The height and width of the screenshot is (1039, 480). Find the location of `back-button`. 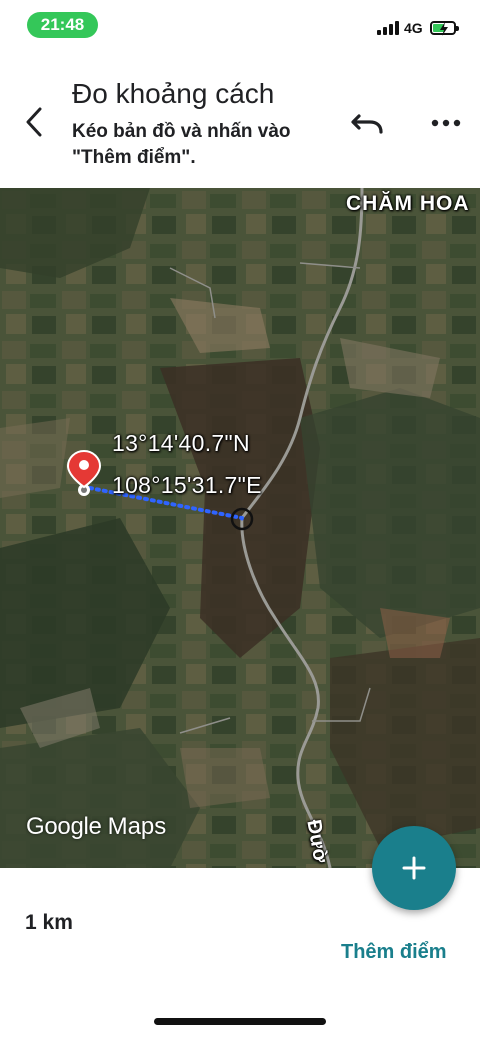

back-button is located at coordinates (34, 122).